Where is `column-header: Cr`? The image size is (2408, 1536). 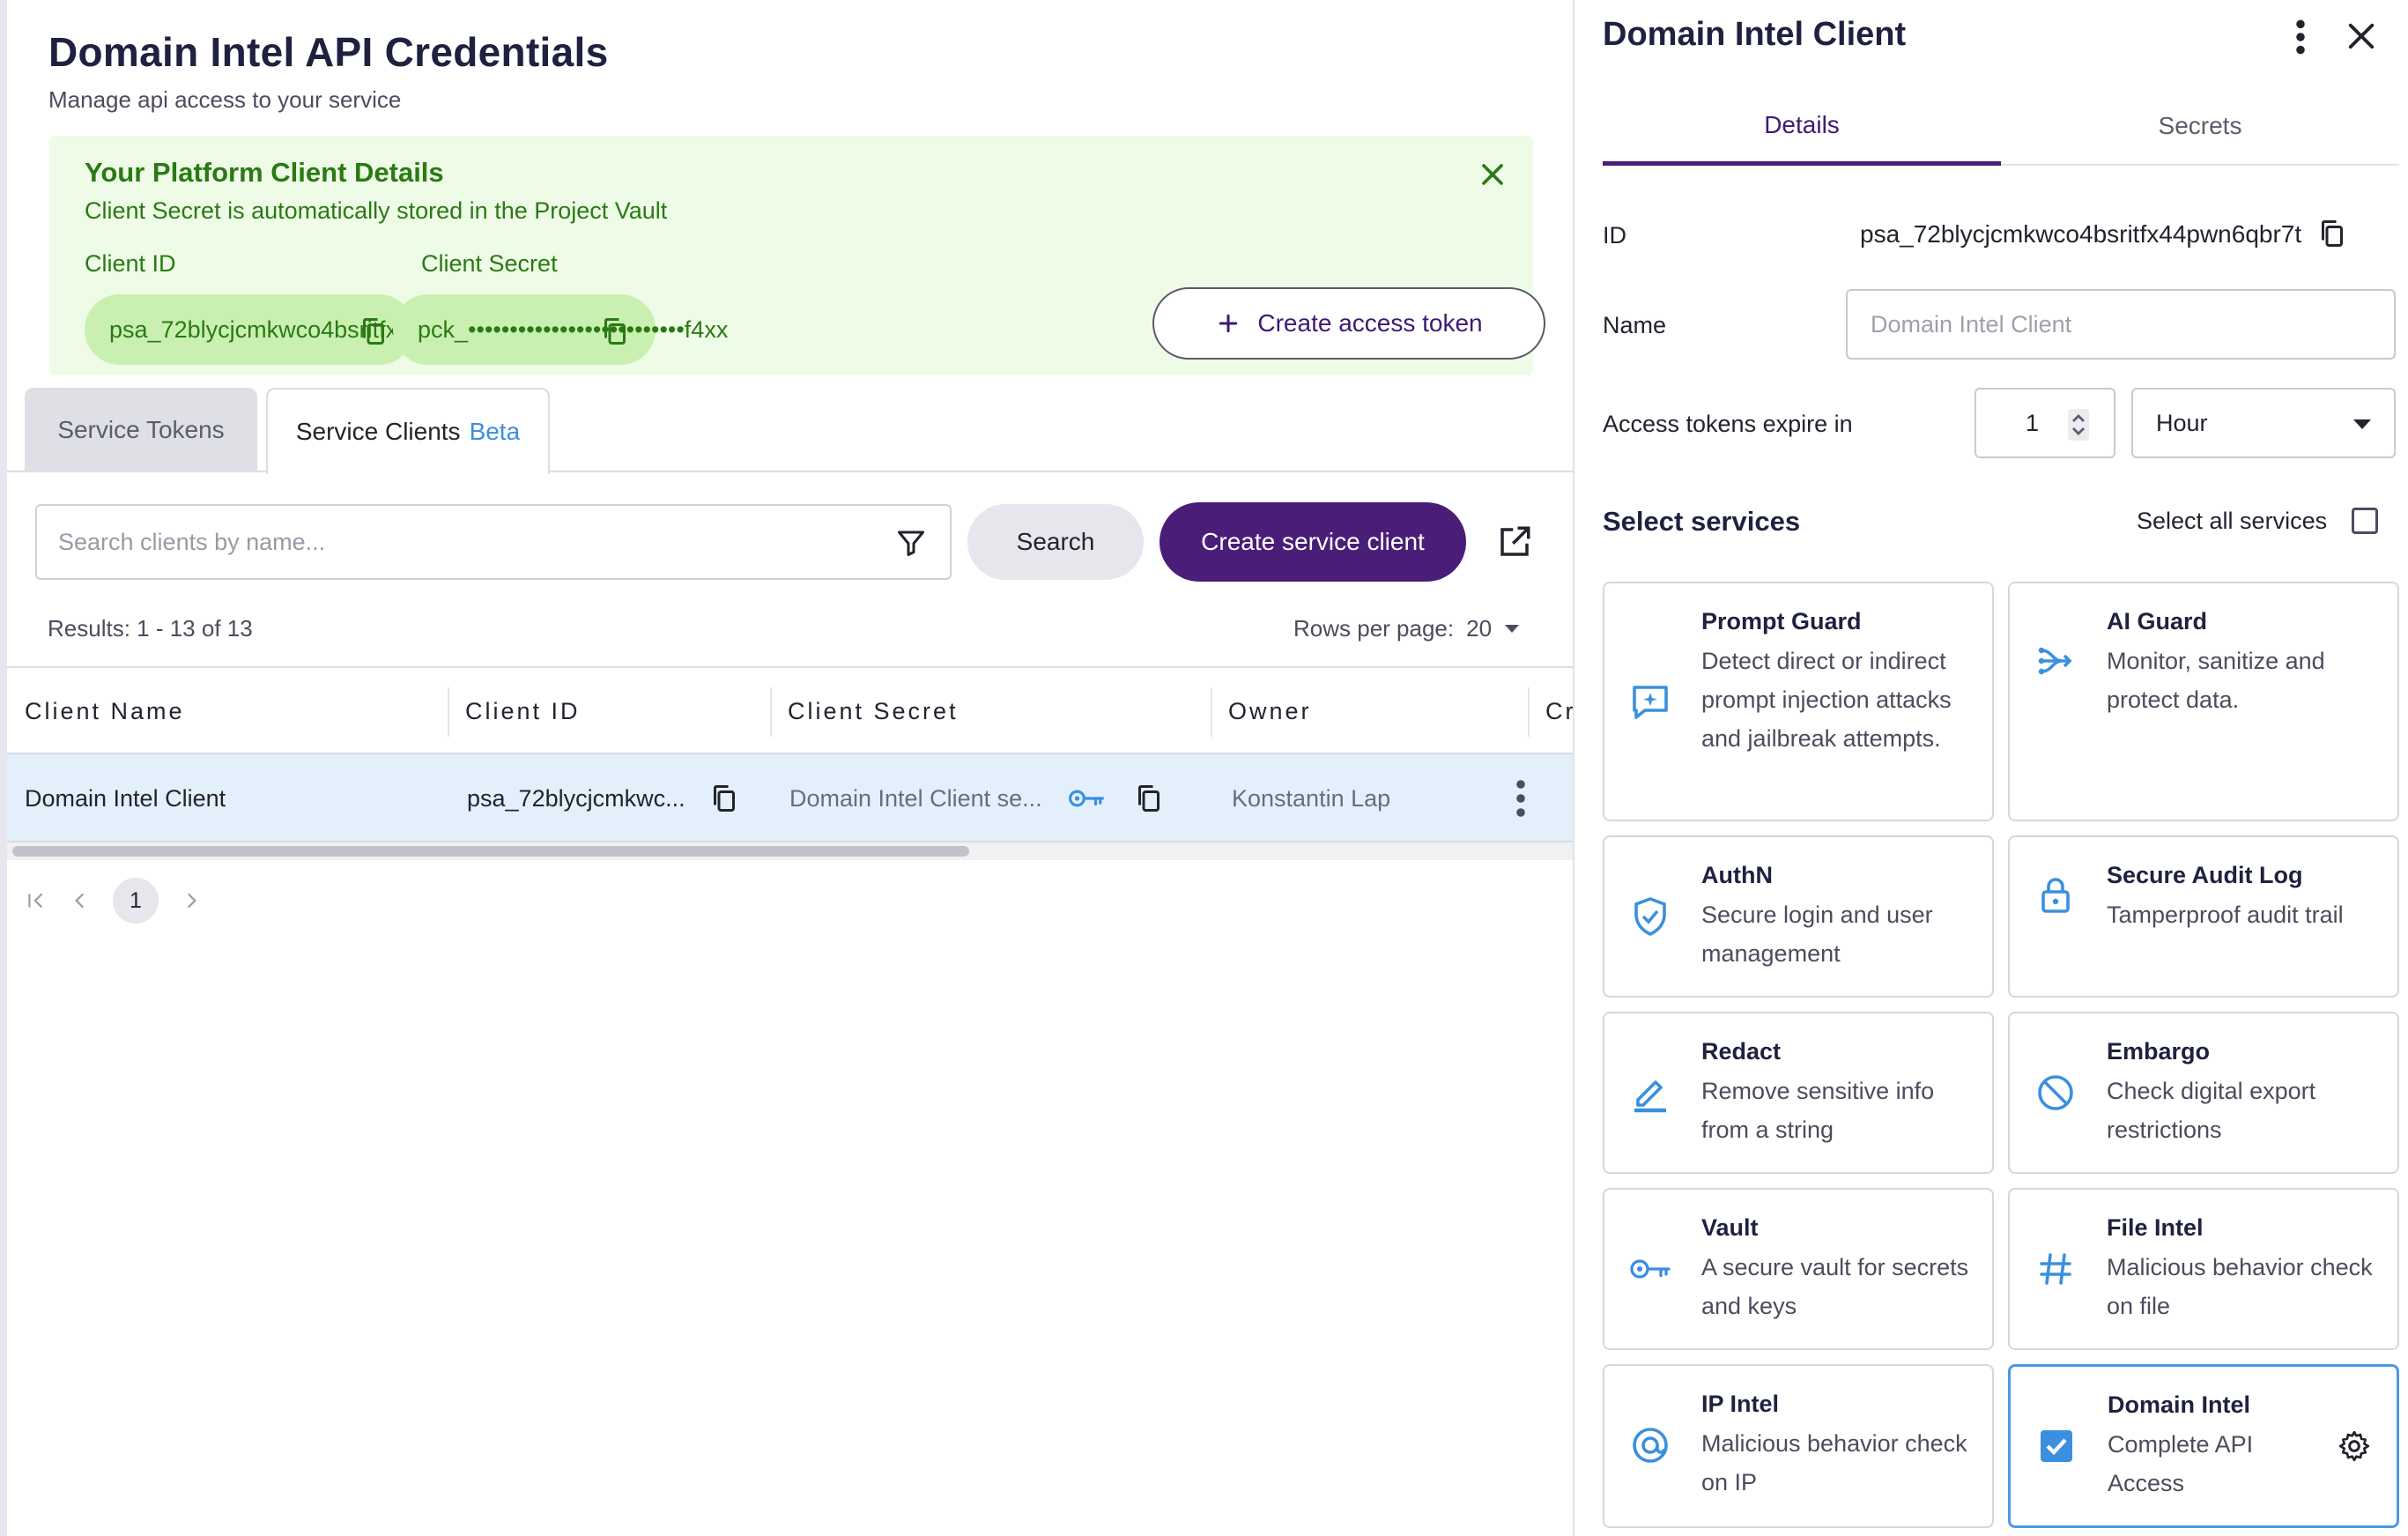
column-header: Cr is located at coordinates (1560, 711).